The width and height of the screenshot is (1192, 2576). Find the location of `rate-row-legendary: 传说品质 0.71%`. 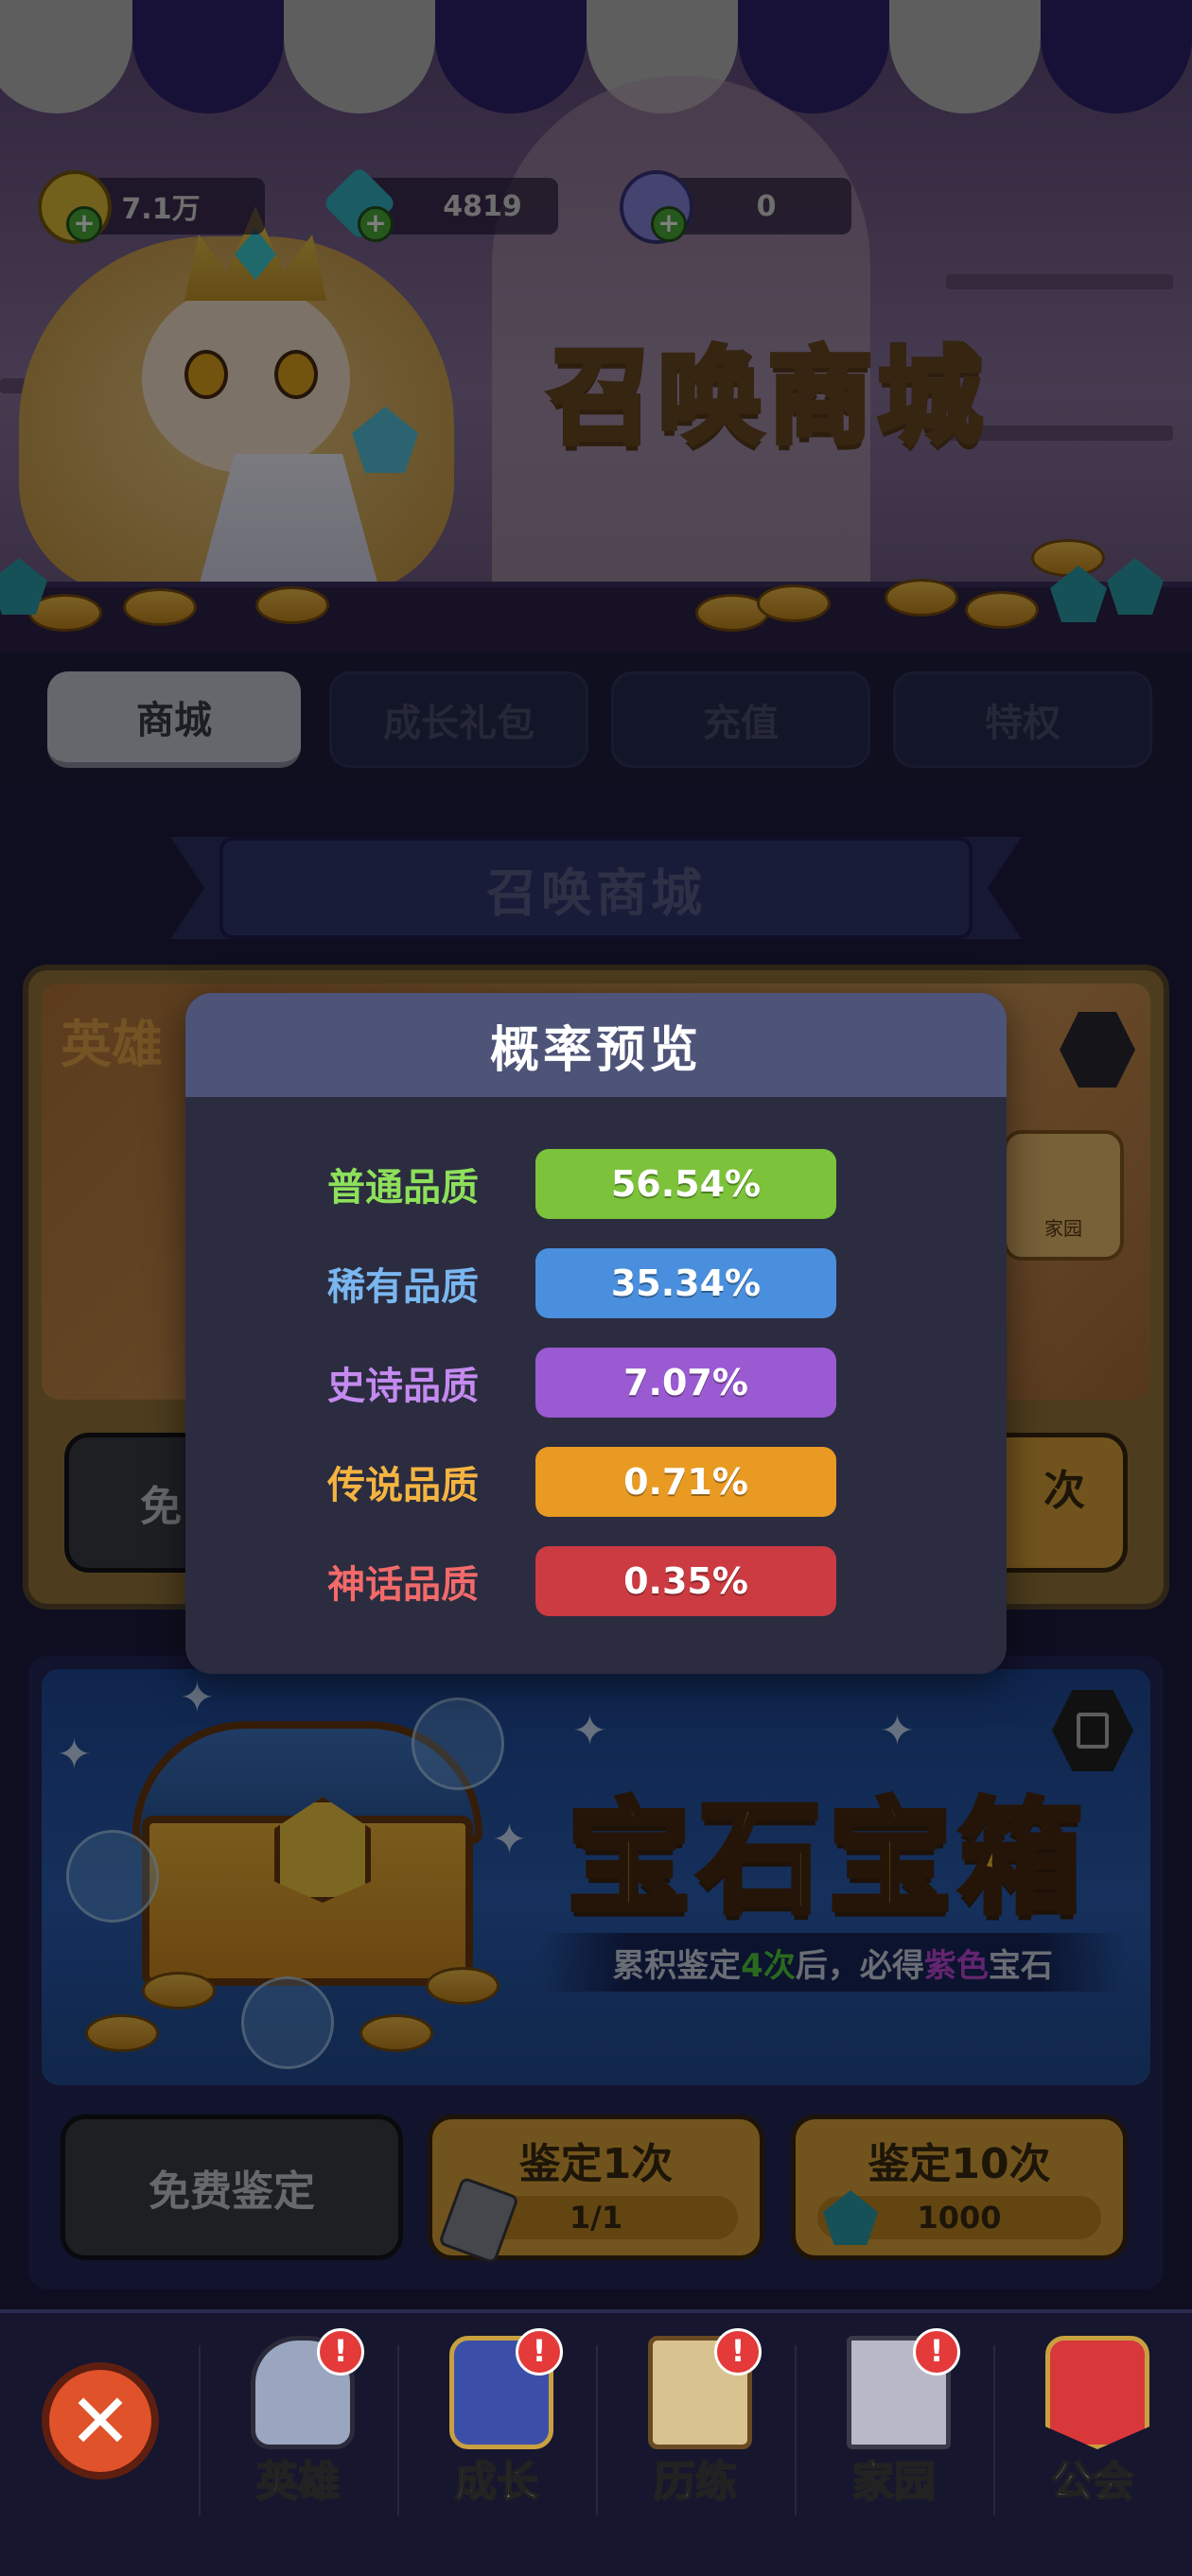

rate-row-legendary: 传说品质 0.71% is located at coordinates (596, 1482).